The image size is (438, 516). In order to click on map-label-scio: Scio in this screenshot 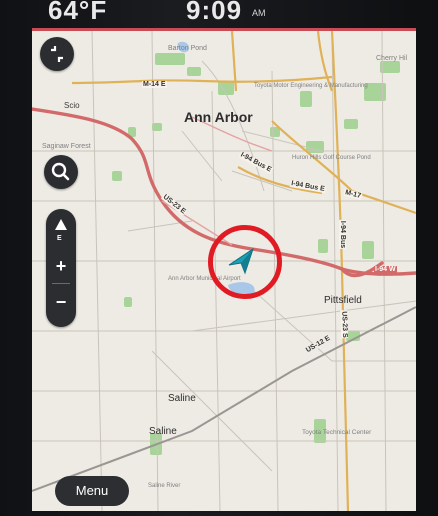, I will do `click(72, 105)`.